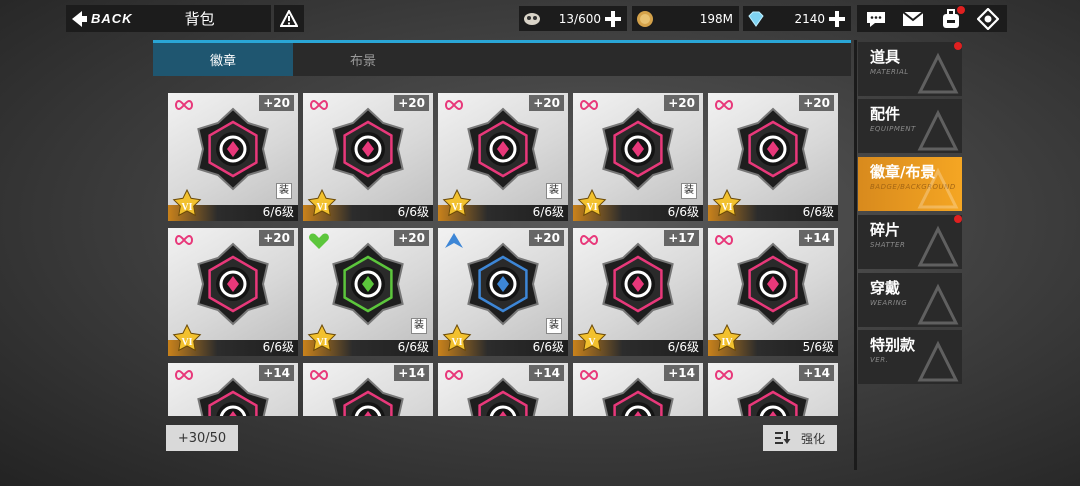 This screenshot has width=1080, height=486. Describe the element at coordinates (888, 245) in the screenshot. I see `side-menu-sublabel: SHATTER` at that location.